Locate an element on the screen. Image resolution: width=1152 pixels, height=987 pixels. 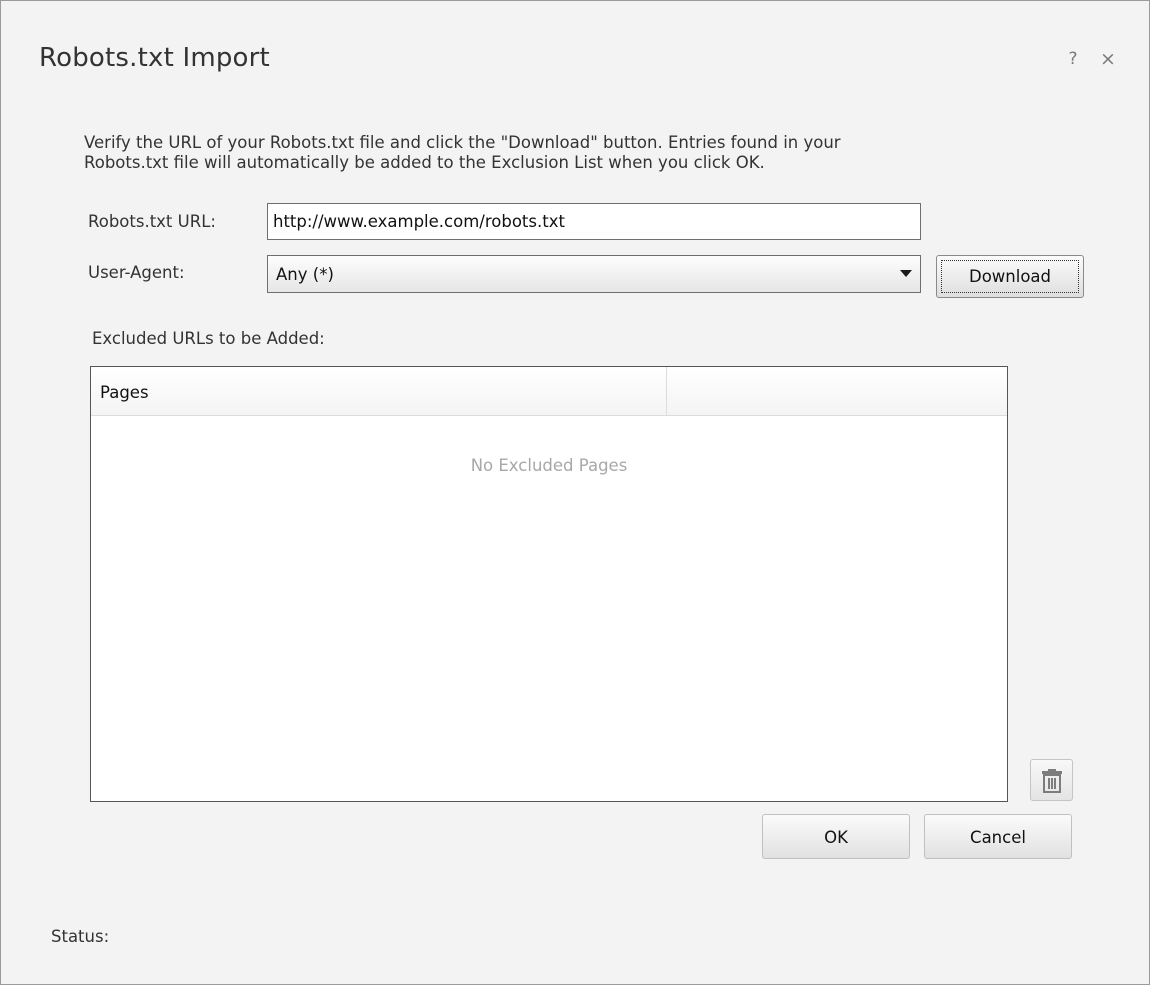
robots-url-input is located at coordinates (594, 221).